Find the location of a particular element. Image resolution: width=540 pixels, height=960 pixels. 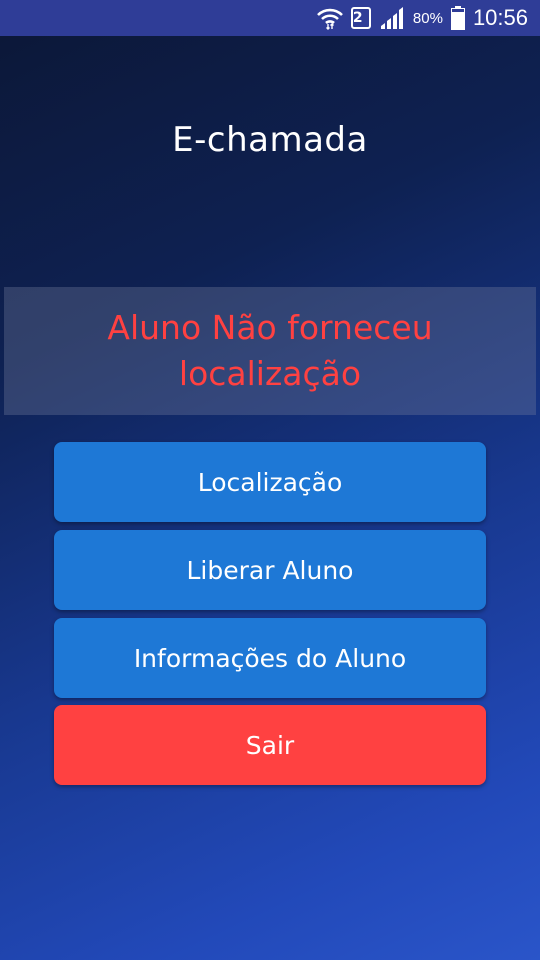

app-title: E-chamada is located at coordinates (270, 140).